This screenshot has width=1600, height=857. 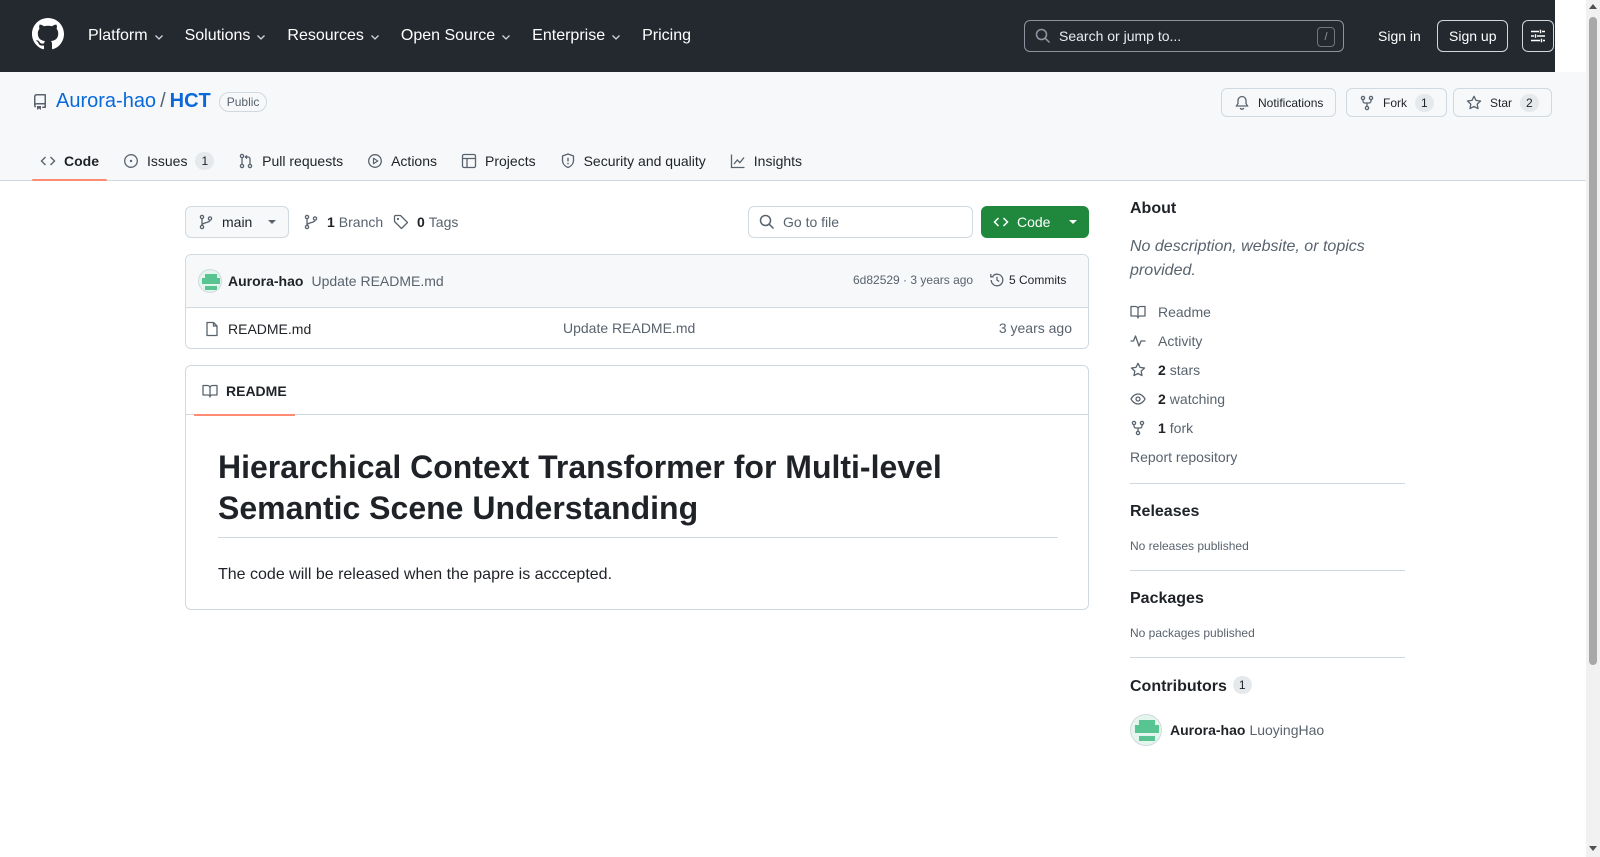 What do you see at coordinates (633, 160) in the screenshot?
I see `tab-security: Security and quality` at bounding box center [633, 160].